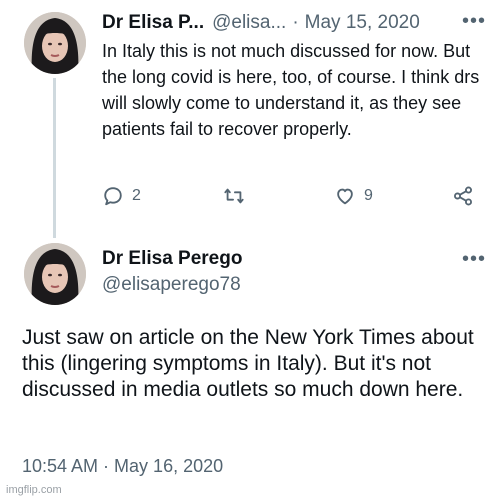 The width and height of the screenshot is (500, 500). What do you see at coordinates (362, 23) in the screenshot?
I see `tweet-date: May 15, 2020` at bounding box center [362, 23].